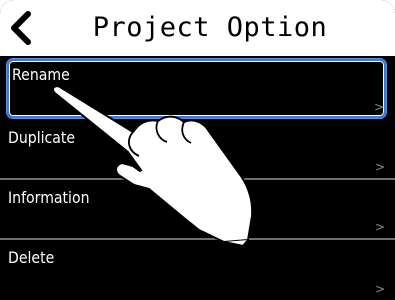 This screenshot has height=300, width=395. What do you see at coordinates (210, 27) in the screenshot?
I see `page-title: Project Option` at bounding box center [210, 27].